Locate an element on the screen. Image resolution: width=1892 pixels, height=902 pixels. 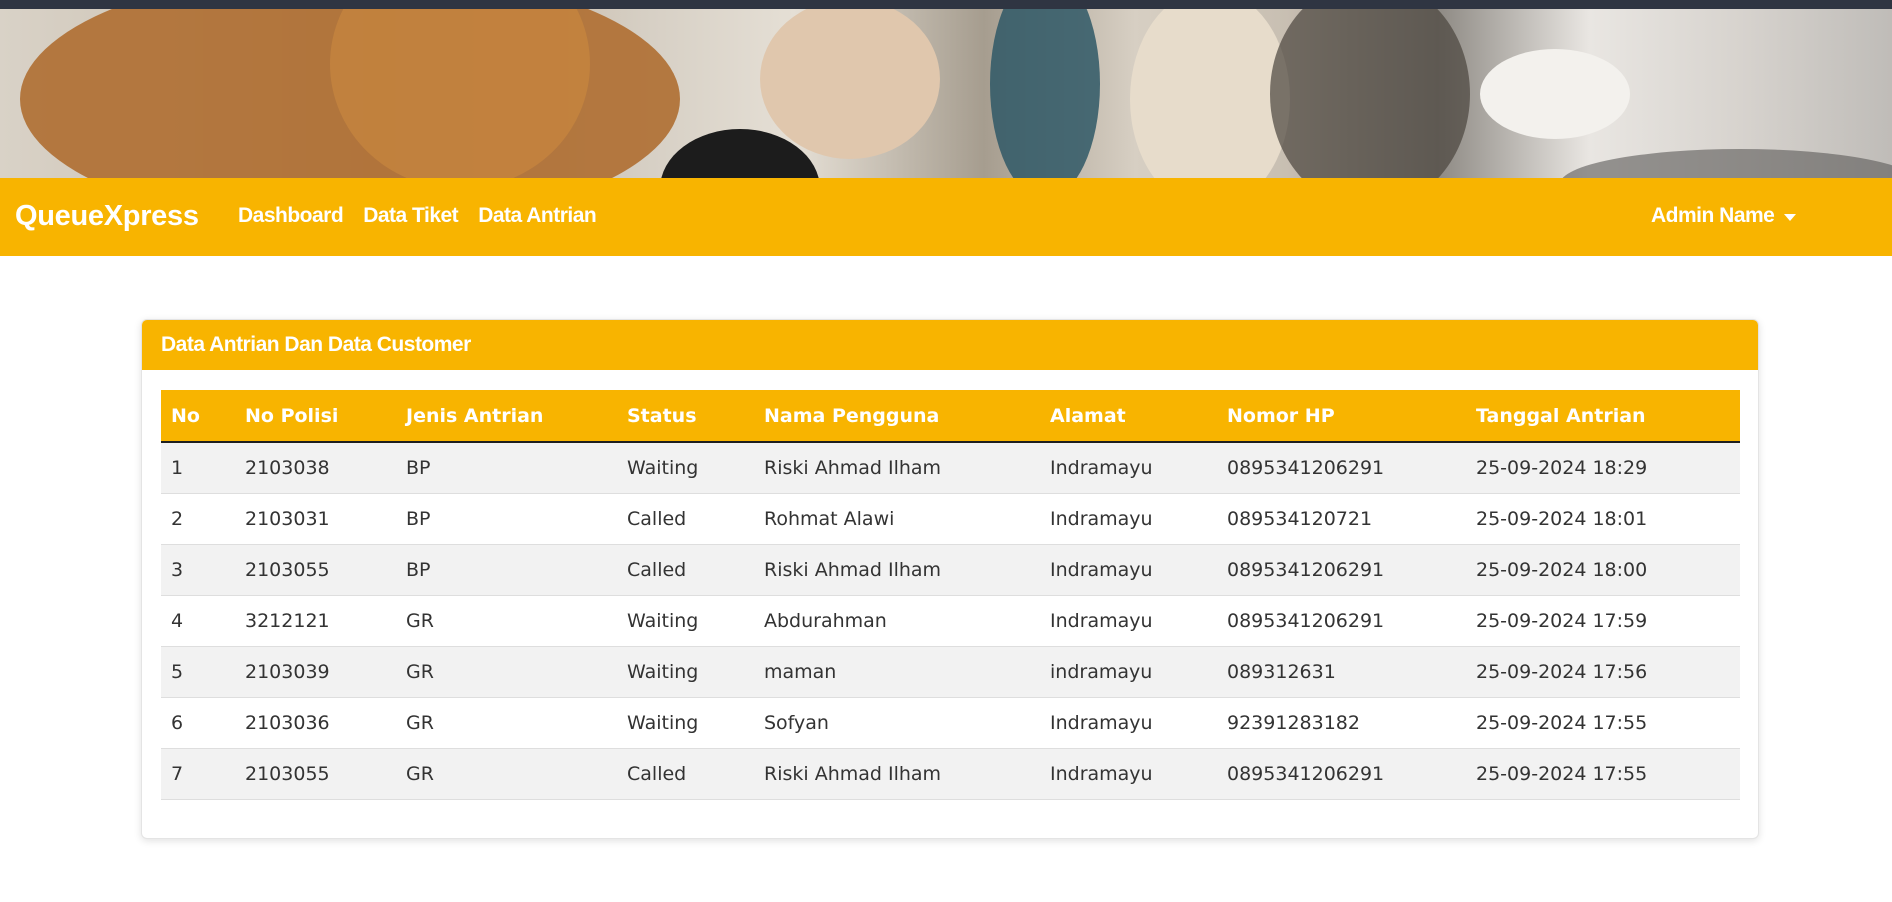
user-name: Admin Name is located at coordinates (1713, 215).